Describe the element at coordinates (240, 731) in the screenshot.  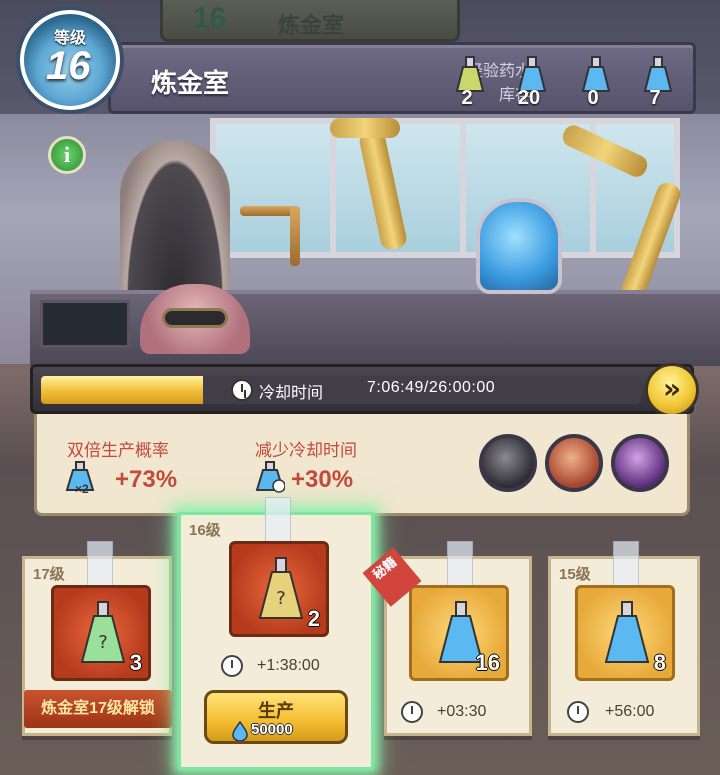
I see `water-drop-icon` at that location.